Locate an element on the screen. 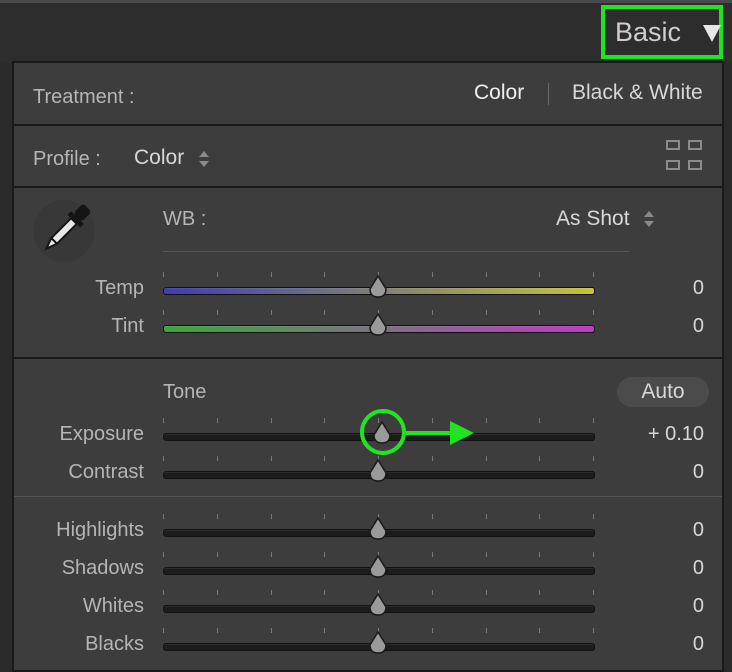 Image resolution: width=732 pixels, height=672 pixels. panel-title: Basic is located at coordinates (648, 32).